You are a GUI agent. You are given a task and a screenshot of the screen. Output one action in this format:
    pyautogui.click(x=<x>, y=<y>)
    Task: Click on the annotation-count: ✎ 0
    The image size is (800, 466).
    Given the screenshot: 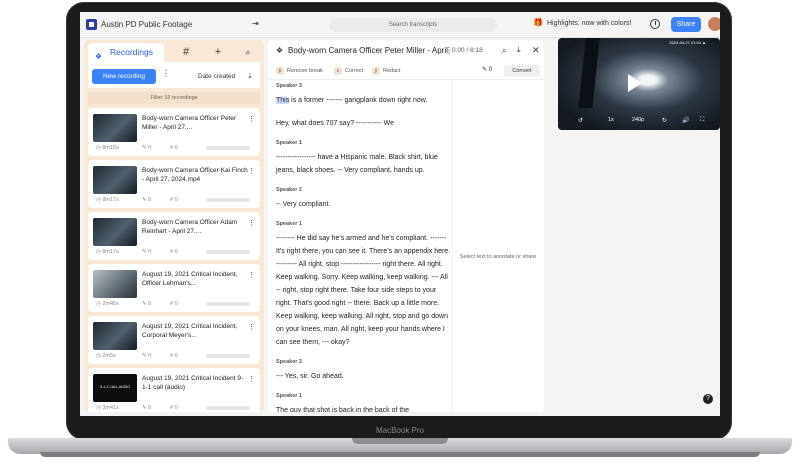 What is the action you would take?
    pyautogui.click(x=487, y=69)
    